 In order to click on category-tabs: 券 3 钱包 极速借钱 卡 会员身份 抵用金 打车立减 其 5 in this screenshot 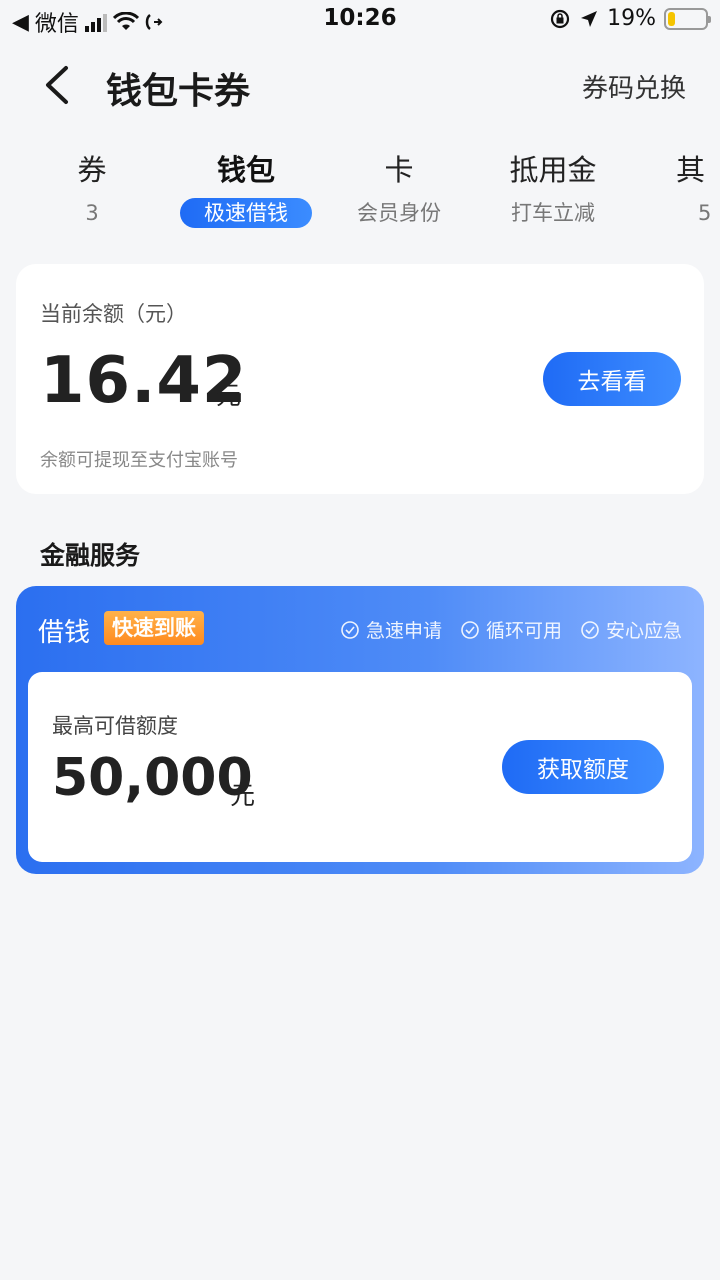, I will do `click(360, 195)`.